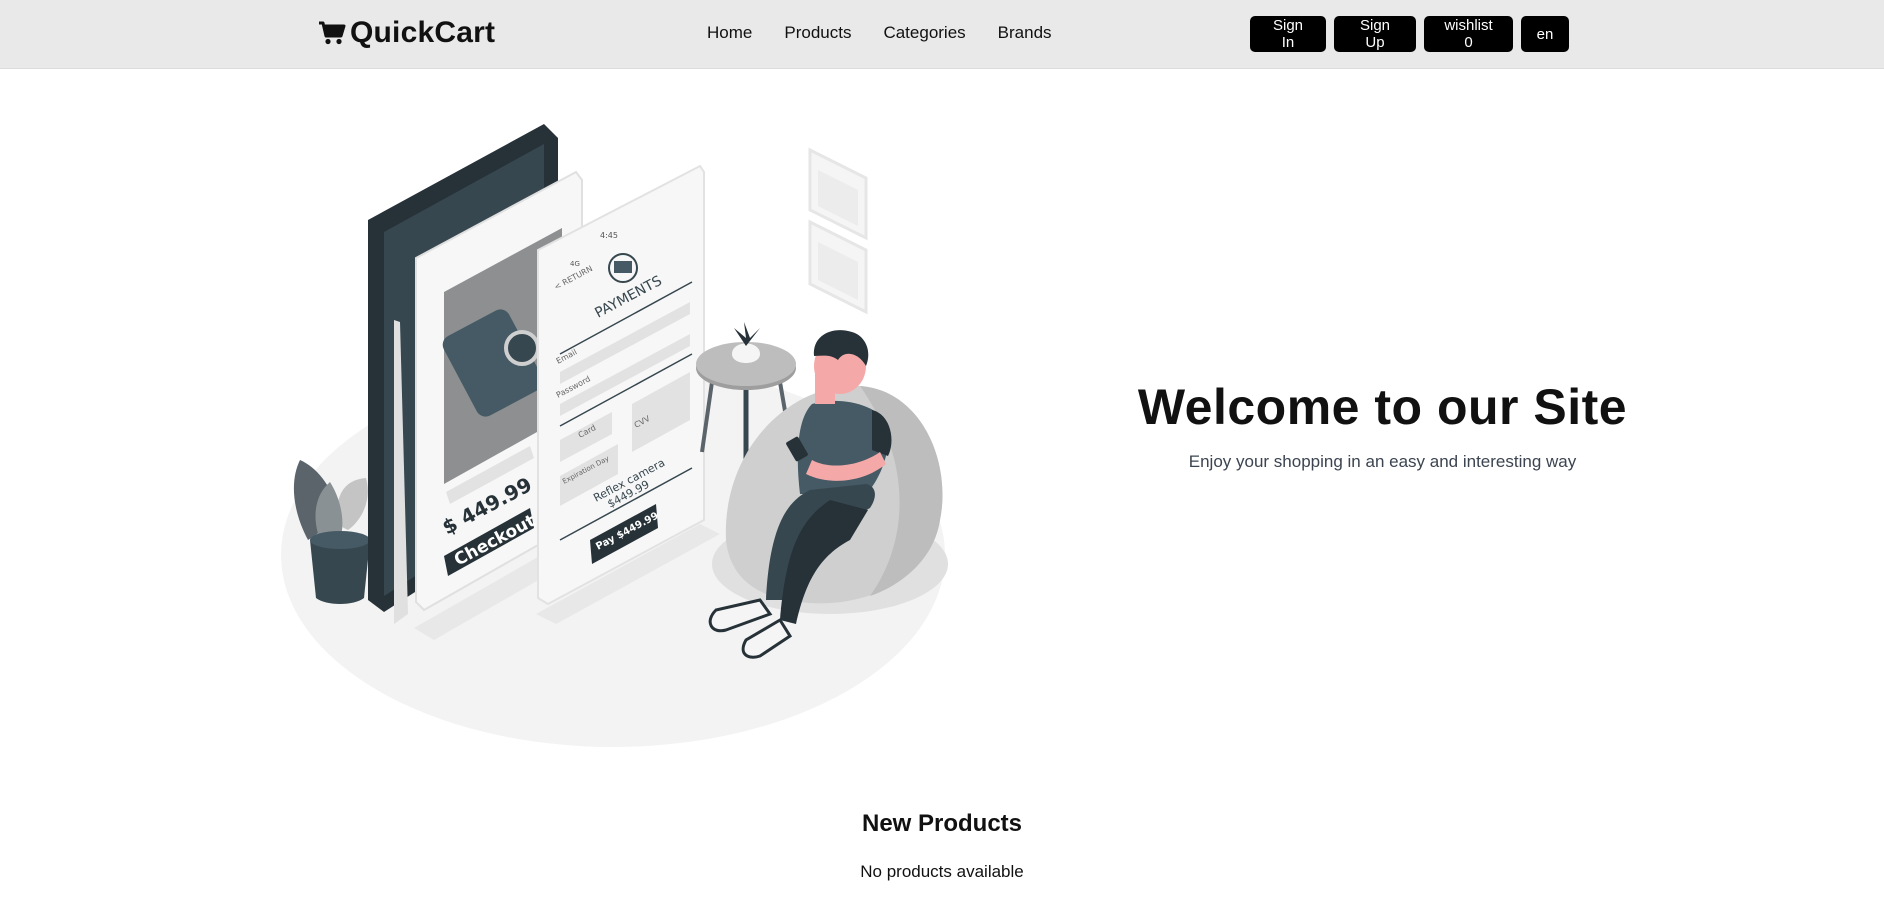 The height and width of the screenshot is (916, 1884). I want to click on cart-icon, so click(332, 33).